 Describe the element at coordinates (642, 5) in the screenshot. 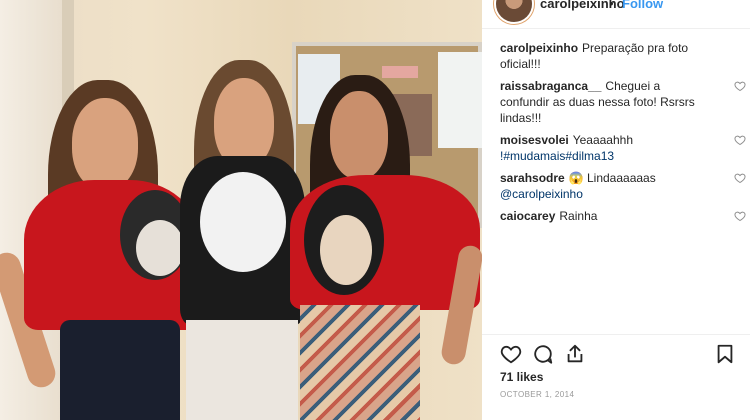

I see `follow-button: Follow` at that location.